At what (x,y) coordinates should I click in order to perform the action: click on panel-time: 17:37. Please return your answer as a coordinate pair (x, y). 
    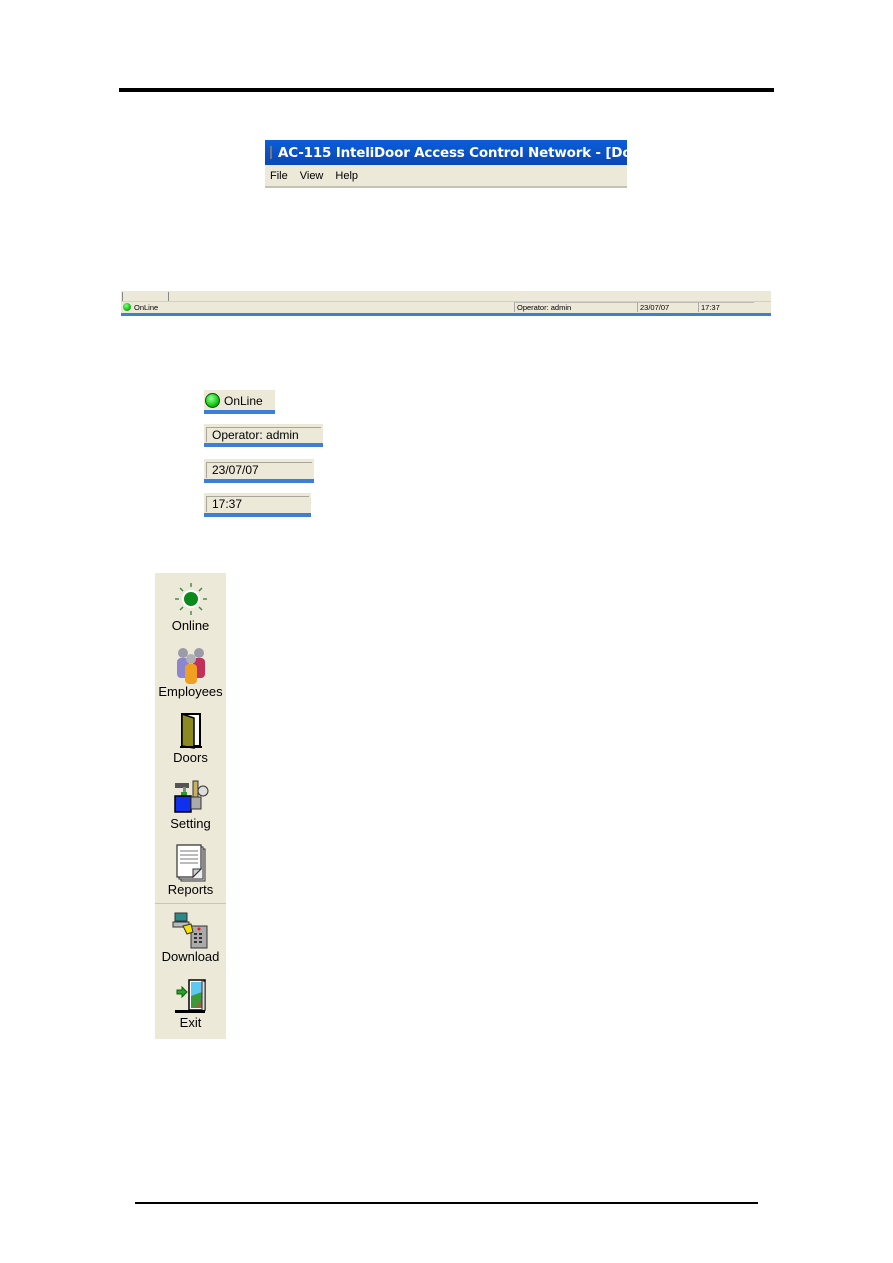
    Looking at the image, I should click on (257, 505).